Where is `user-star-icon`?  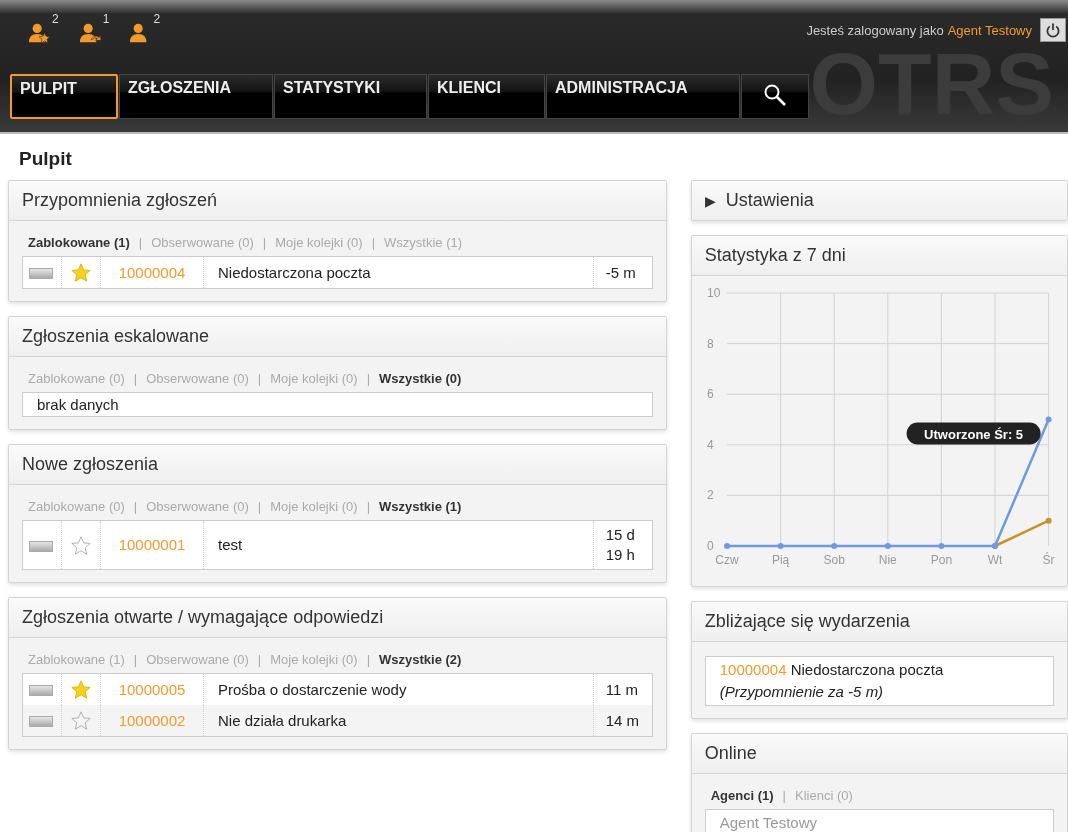 user-star-icon is located at coordinates (39, 33).